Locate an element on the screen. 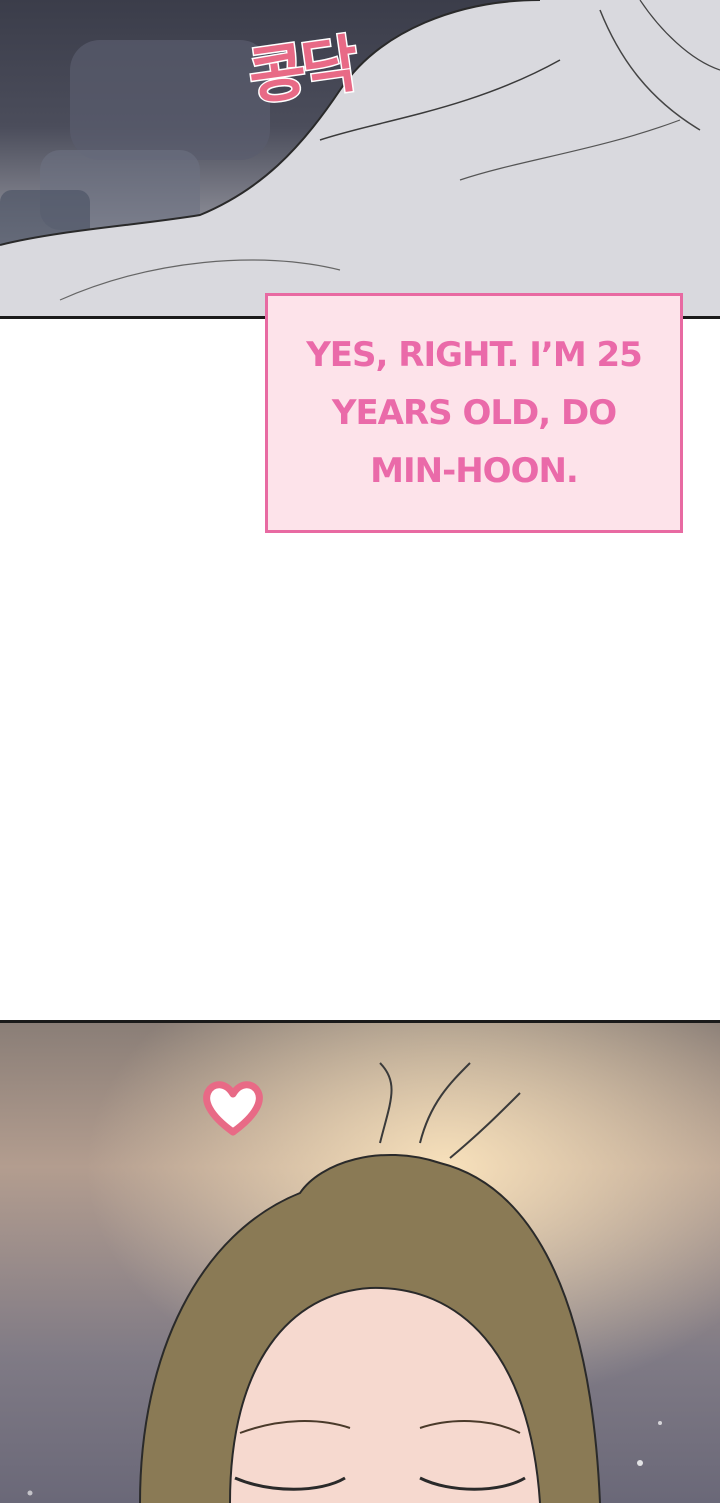 The image size is (720, 1503). sound-effect-text: 콩닥 is located at coordinates (302, 70).